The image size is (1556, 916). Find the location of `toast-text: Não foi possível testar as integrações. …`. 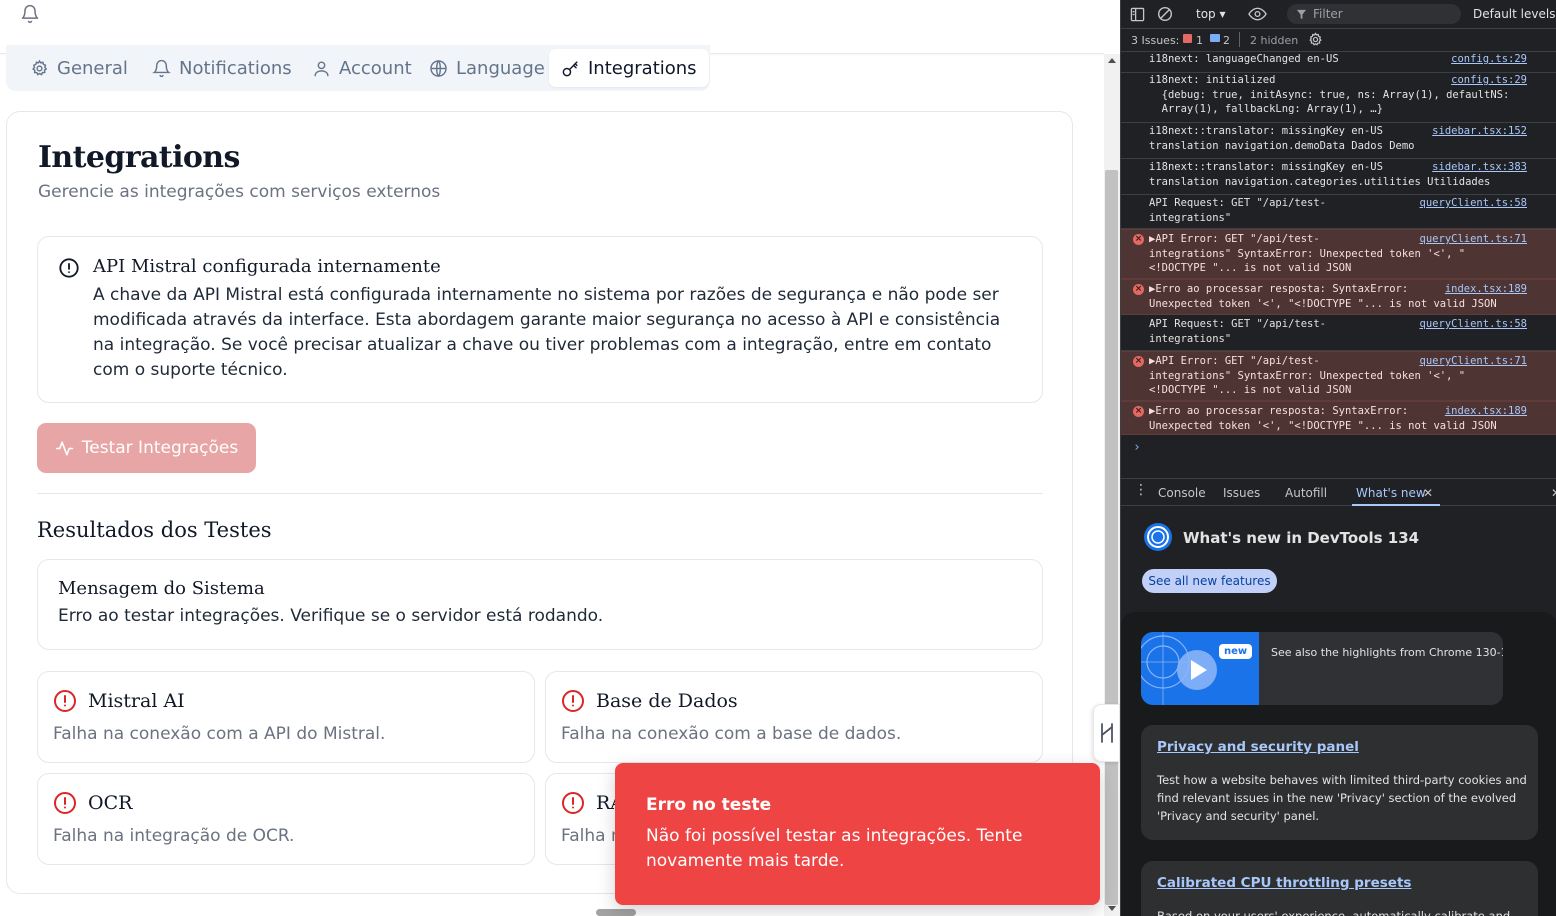

toast-text: Não foi possível testar as integrações. … is located at coordinates (834, 848).